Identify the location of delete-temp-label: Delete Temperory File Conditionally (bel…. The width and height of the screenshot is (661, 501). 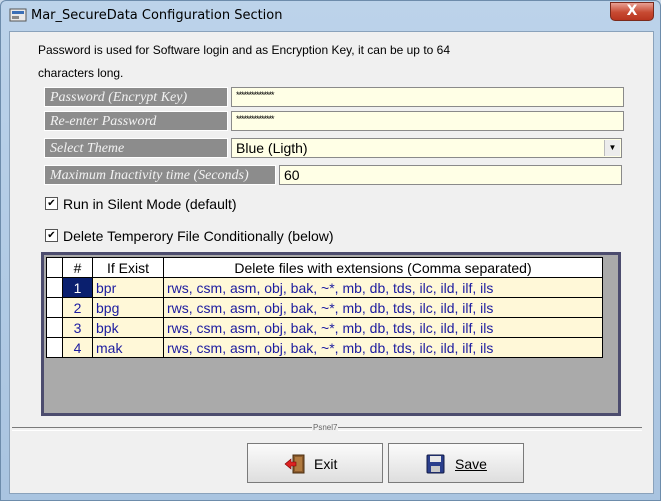
(198, 236).